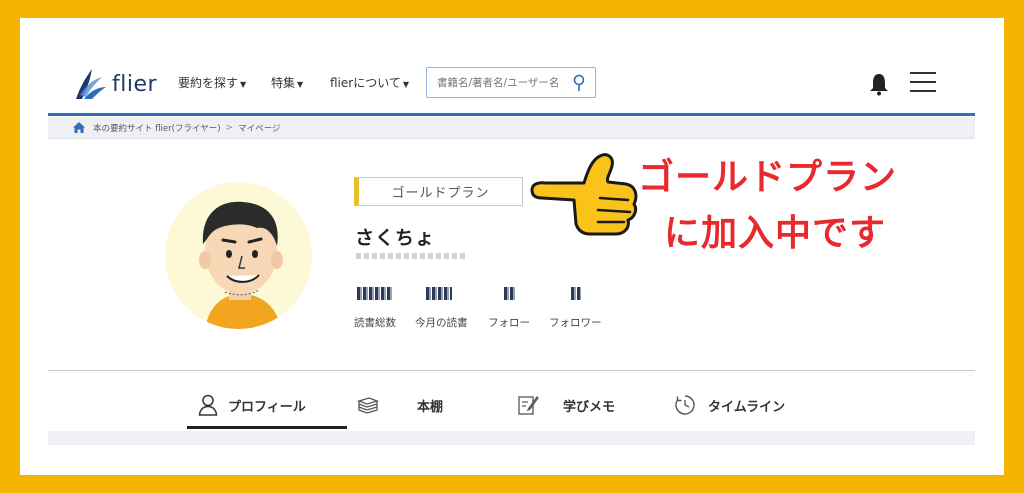 This screenshot has width=1024, height=493. Describe the element at coordinates (685, 405) in the screenshot. I see `clock-icon` at that location.